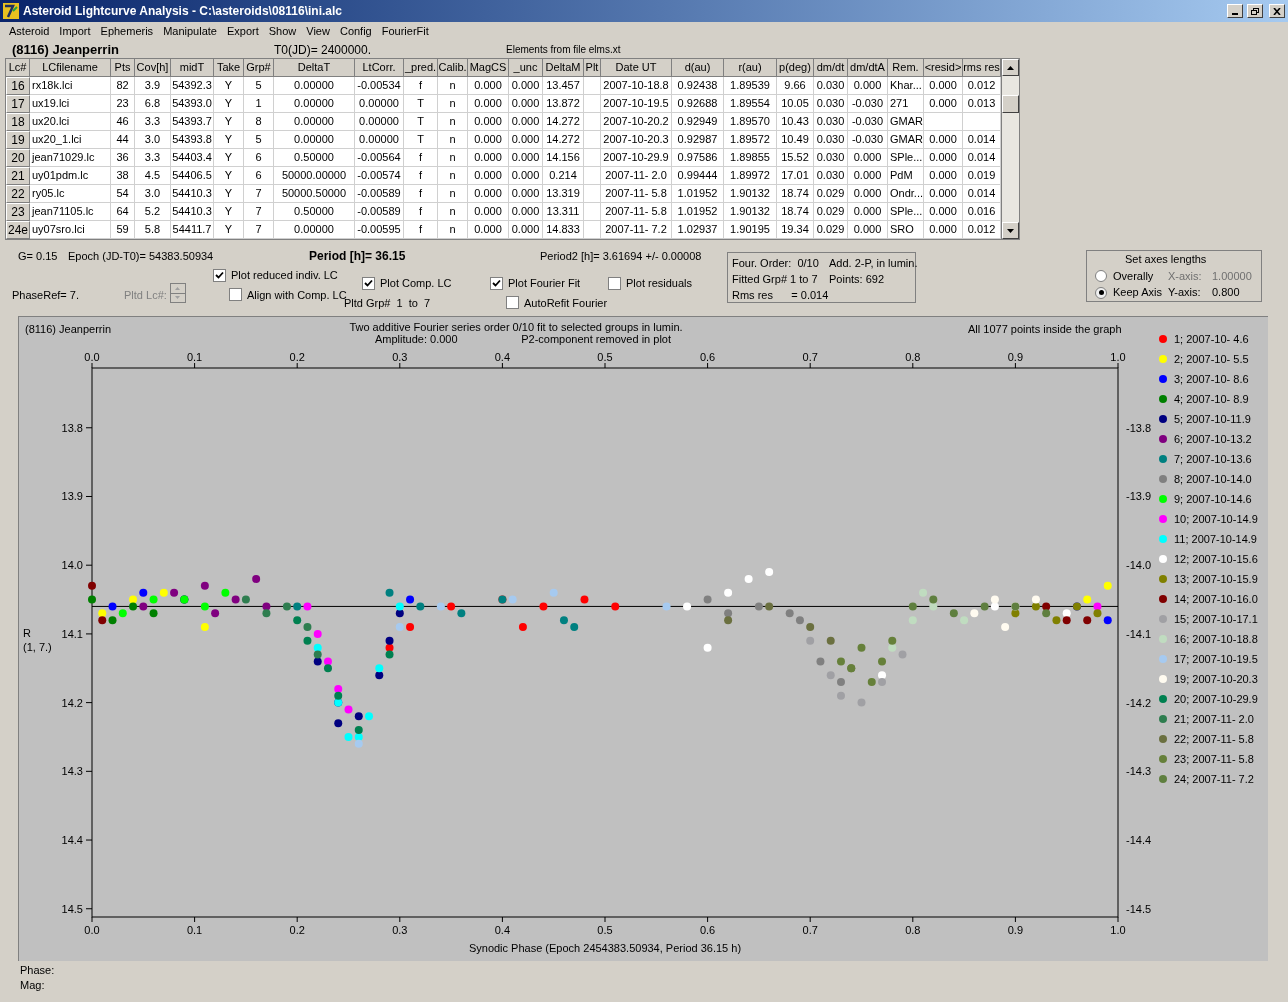 The image size is (1288, 1002). I want to click on column-header: d(au), so click(698, 68).